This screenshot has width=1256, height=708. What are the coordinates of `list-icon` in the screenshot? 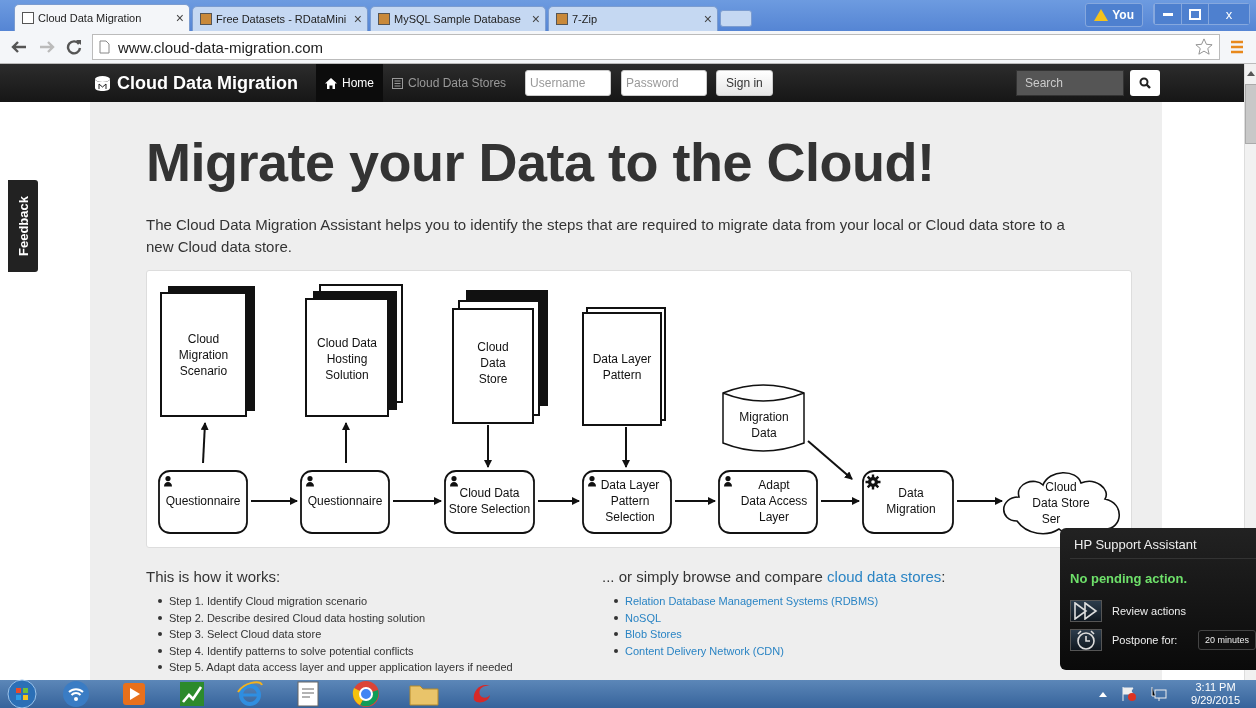 It's located at (397, 83).